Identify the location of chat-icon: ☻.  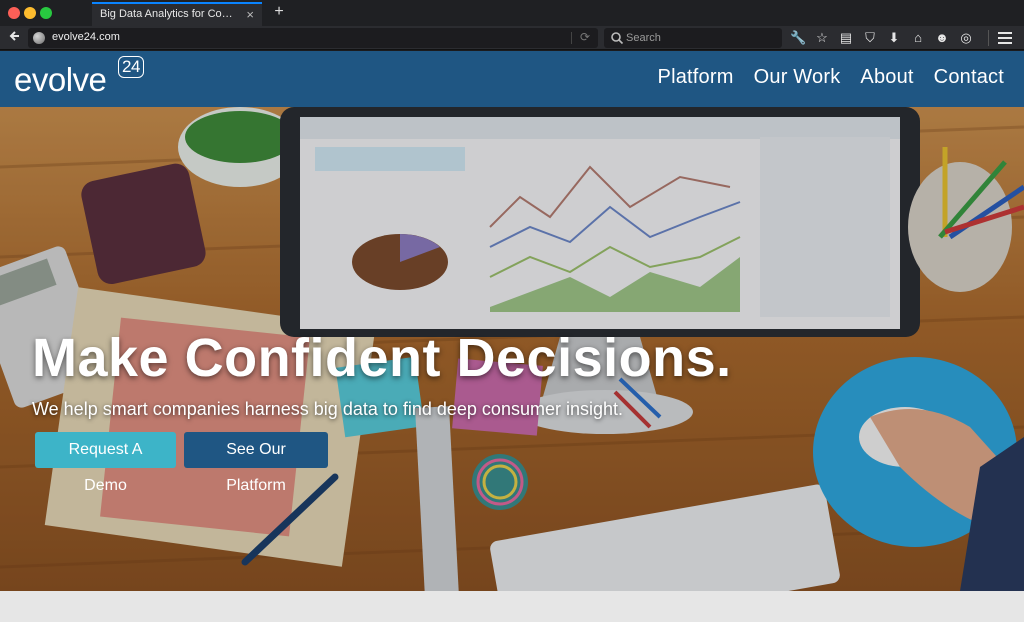
(942, 38).